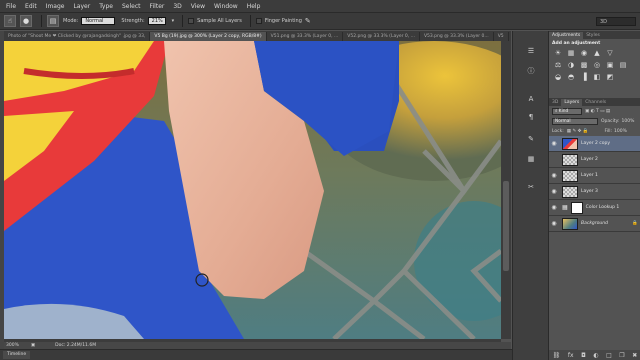 The image size is (640, 360). What do you see at coordinates (531, 99) in the screenshot?
I see `character-icon: A` at bounding box center [531, 99].